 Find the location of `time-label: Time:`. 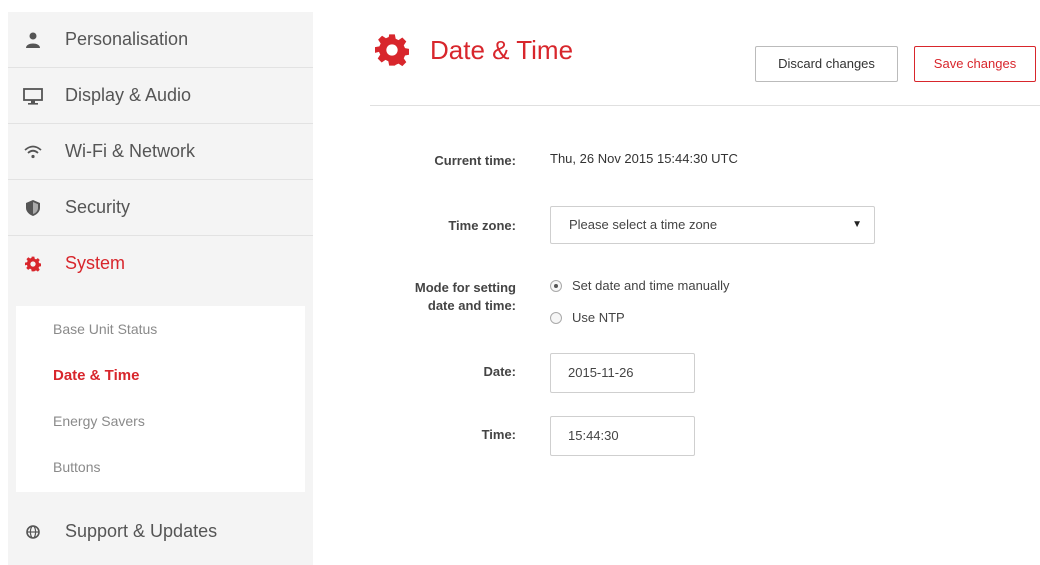

time-label: Time: is located at coordinates (498, 434).